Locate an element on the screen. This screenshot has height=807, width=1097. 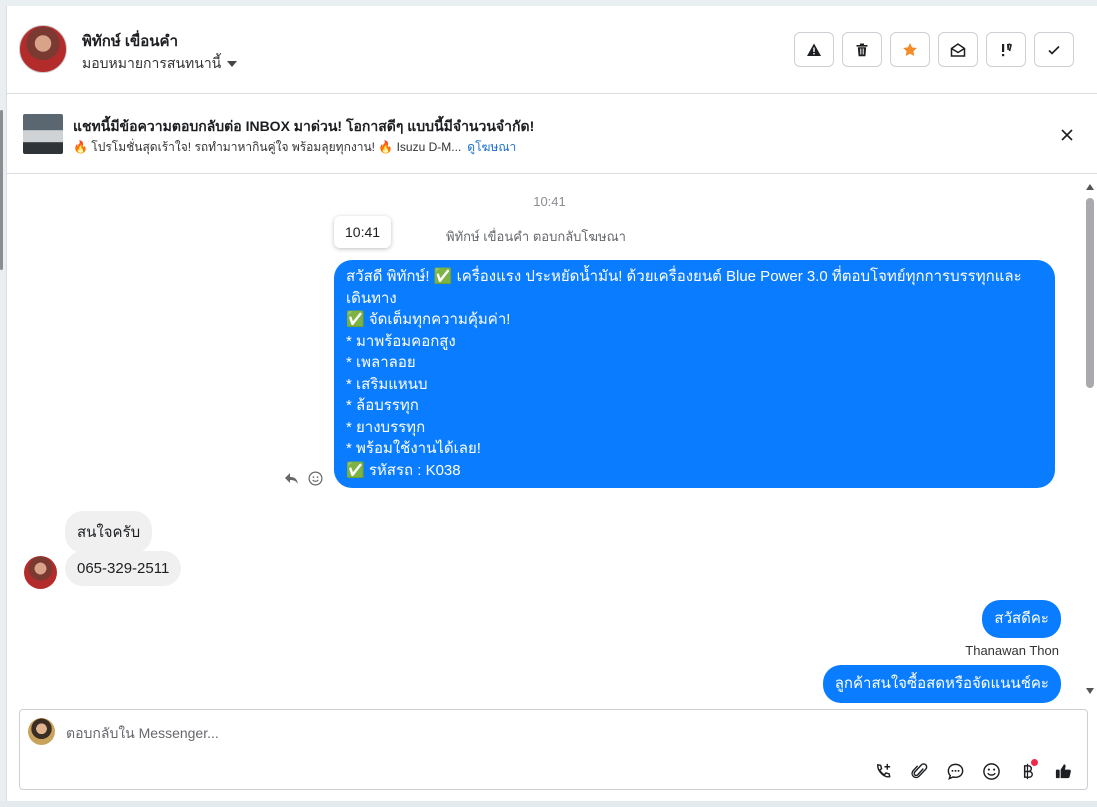
report-spam-button is located at coordinates (814, 49).